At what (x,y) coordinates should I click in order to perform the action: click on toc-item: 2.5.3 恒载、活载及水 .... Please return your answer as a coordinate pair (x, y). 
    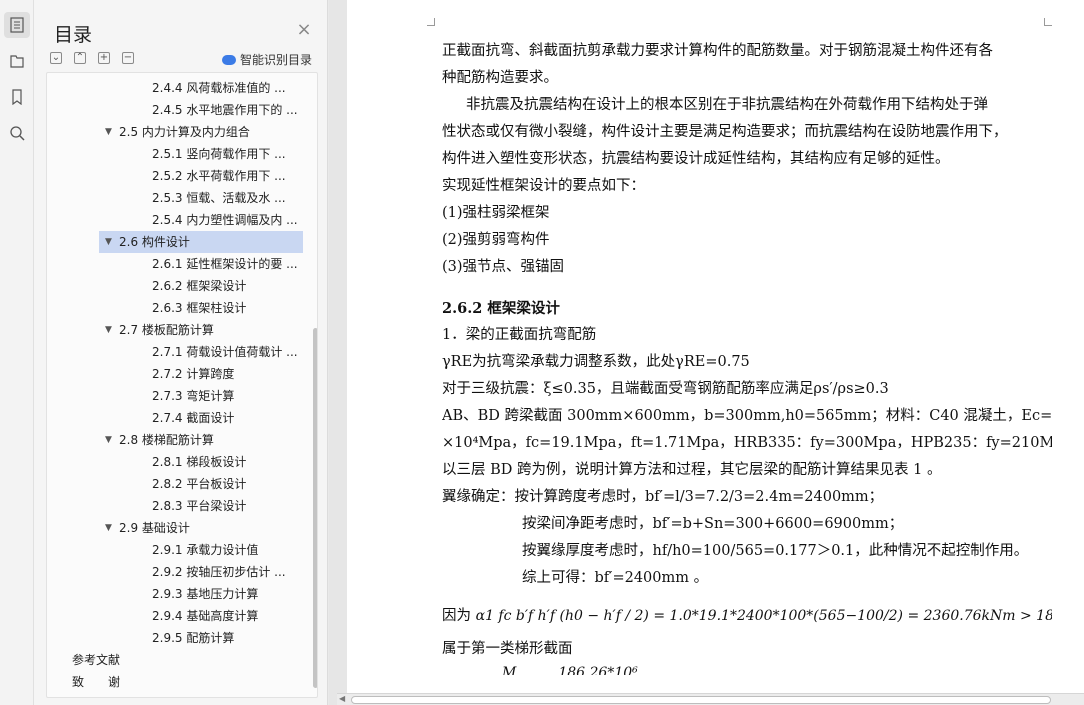
    Looking at the image, I should click on (182, 198).